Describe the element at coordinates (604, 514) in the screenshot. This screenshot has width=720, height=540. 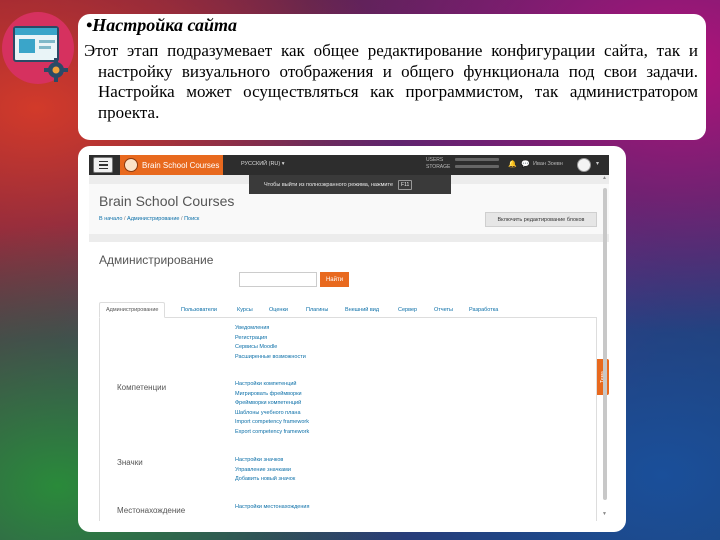
I see `scroll-down-icon: ▼` at that location.